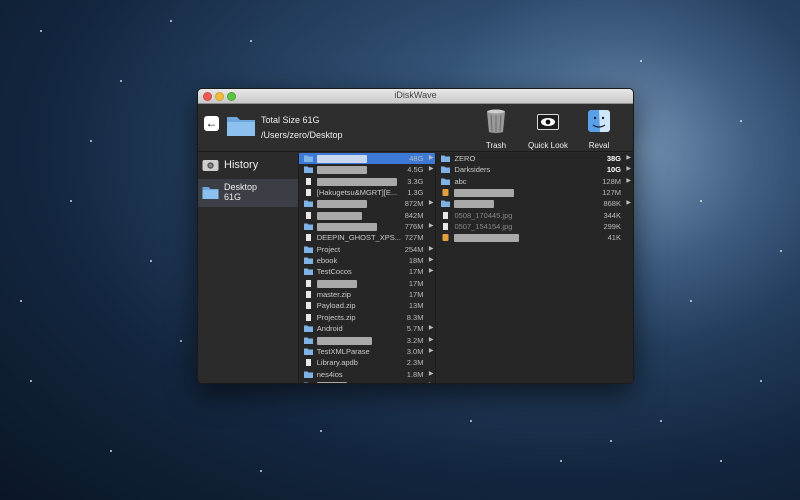 The height and width of the screenshot is (500, 800). Describe the element at coordinates (599, 145) in the screenshot. I see `reveal-label: Reval` at that location.